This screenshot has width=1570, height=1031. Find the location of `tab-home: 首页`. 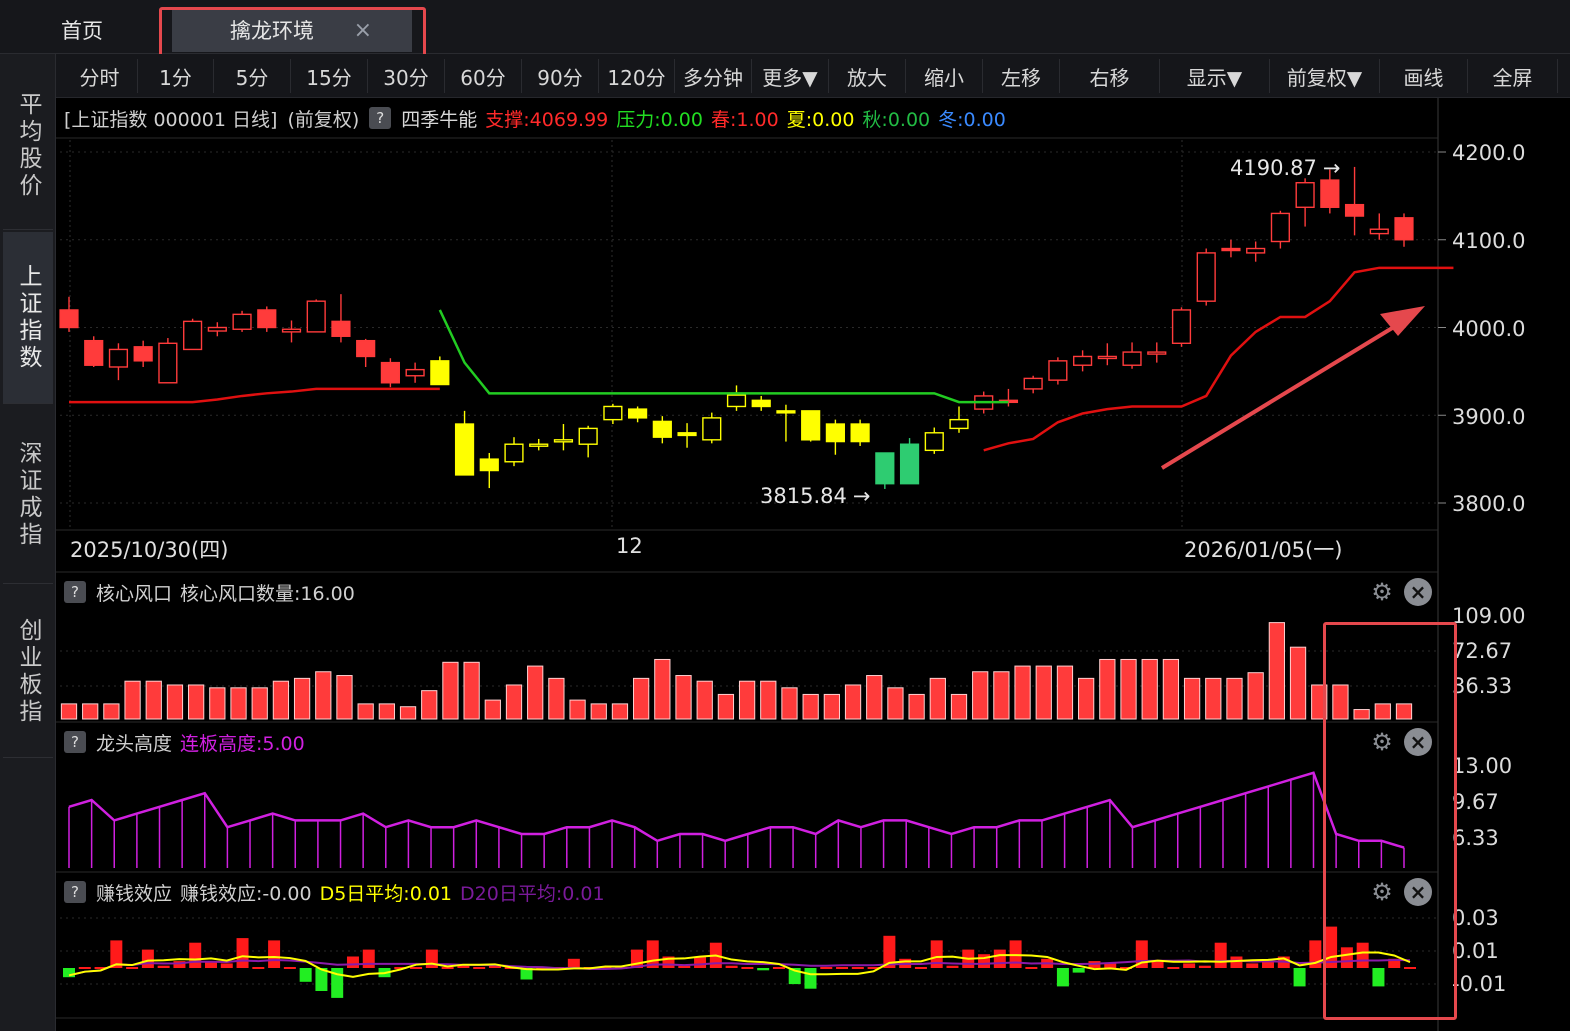

tab-home: 首页 is located at coordinates (82, 30).